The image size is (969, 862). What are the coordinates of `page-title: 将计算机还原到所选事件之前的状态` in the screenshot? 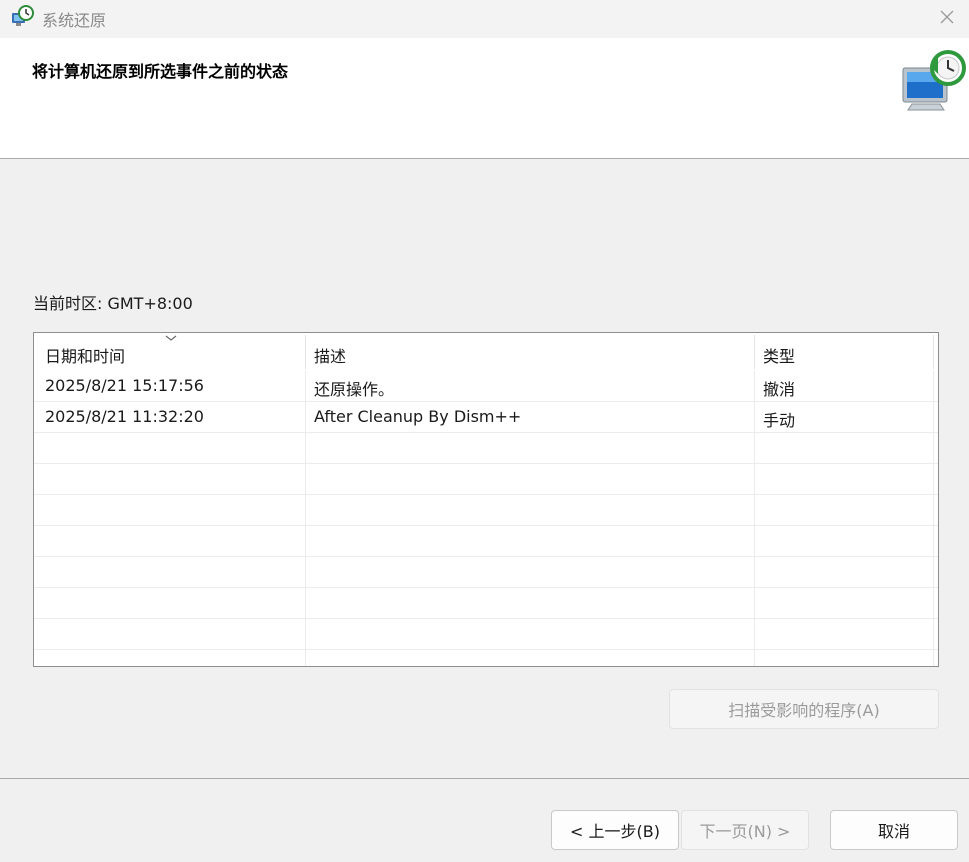 It's located at (160, 71).